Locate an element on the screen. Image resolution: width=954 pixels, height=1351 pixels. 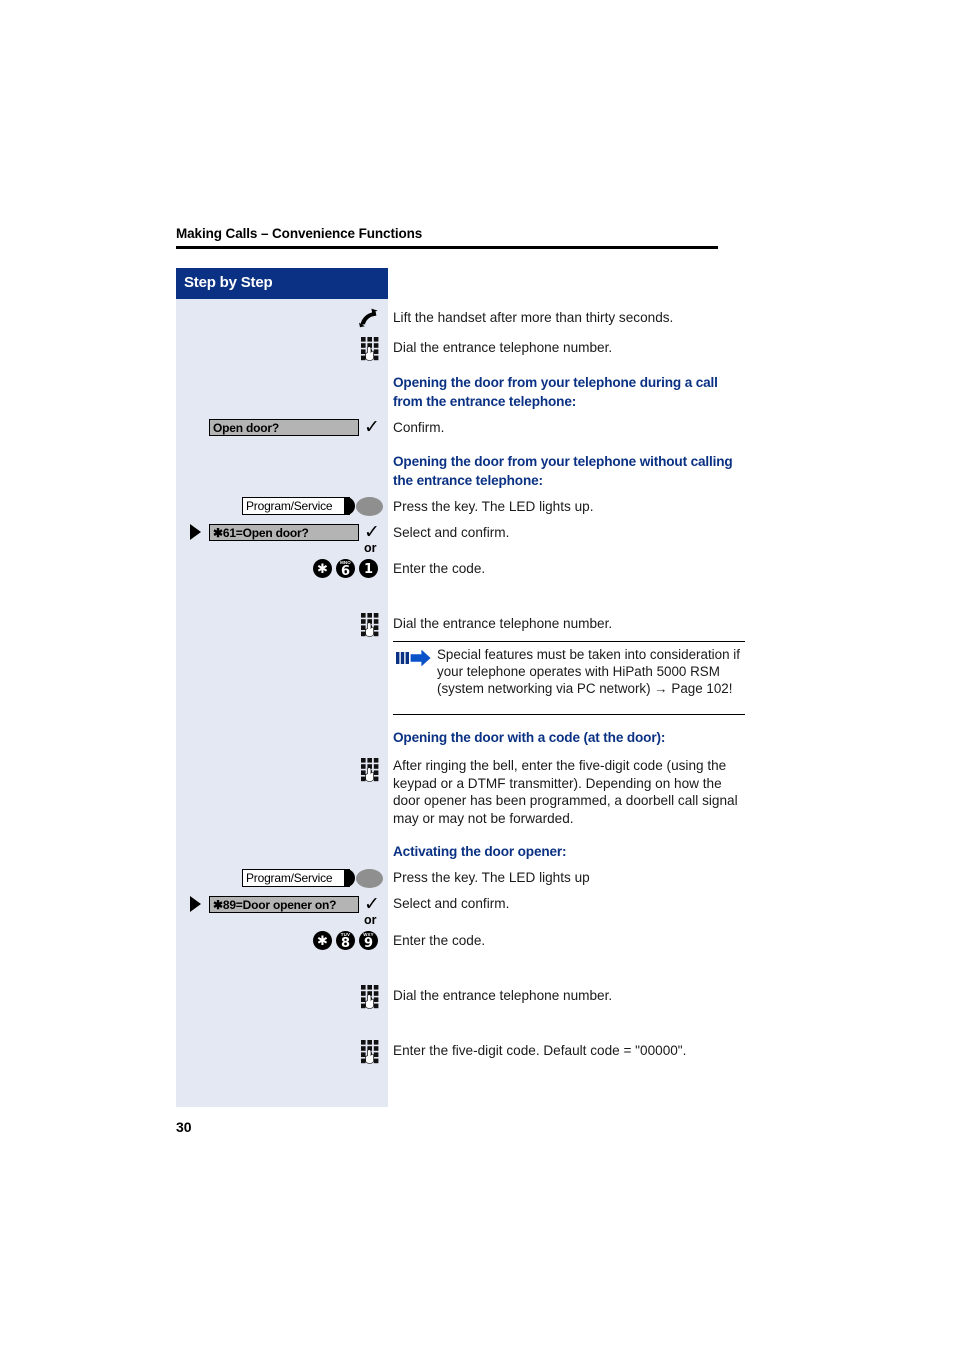
keycap-nine: WXY 9 is located at coordinates (368, 940).